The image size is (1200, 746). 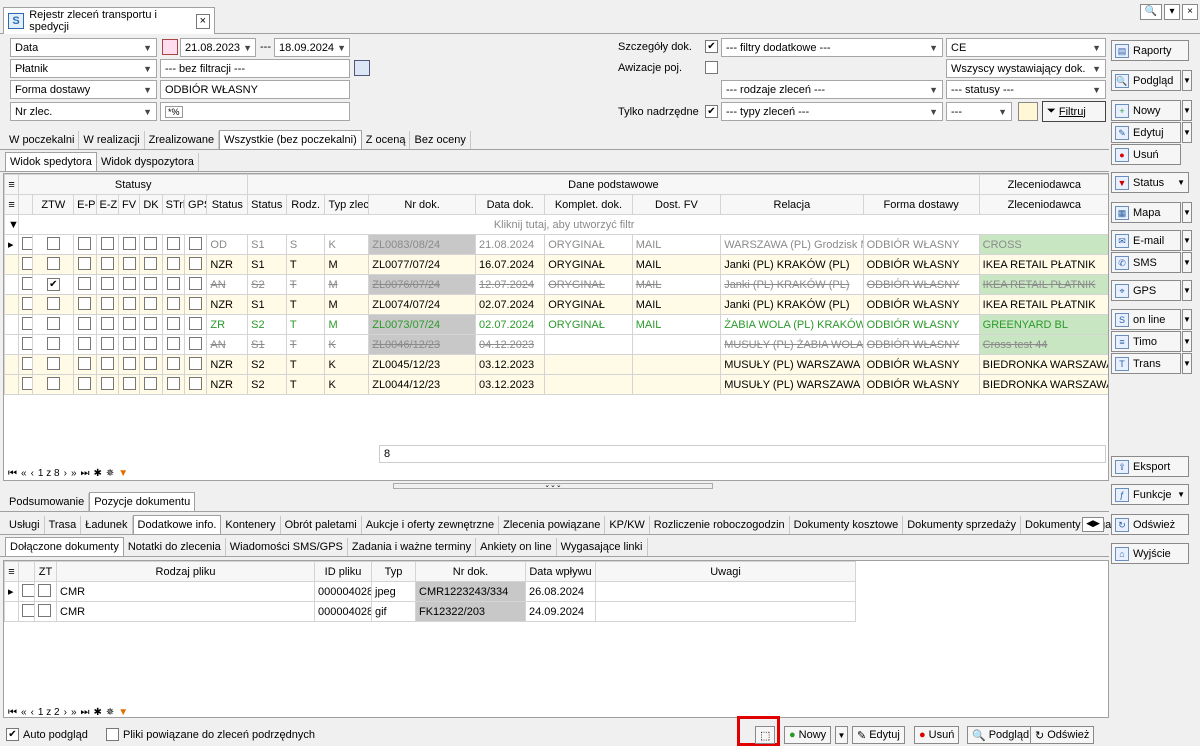 What do you see at coordinates (107, 204) in the screenshot?
I see `column-header: E-Zl` at bounding box center [107, 204].